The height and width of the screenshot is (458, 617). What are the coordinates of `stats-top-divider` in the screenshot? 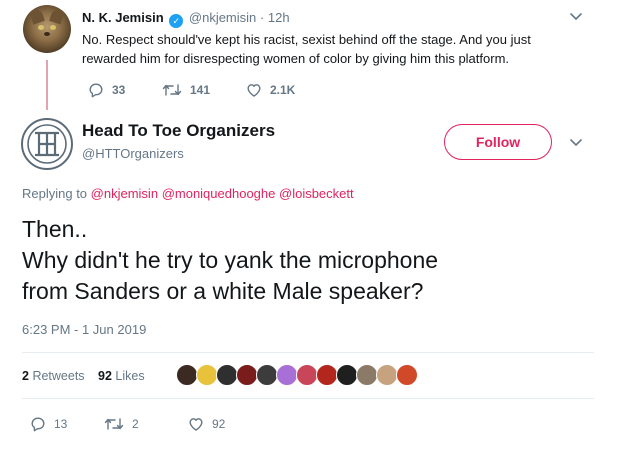 It's located at (308, 352).